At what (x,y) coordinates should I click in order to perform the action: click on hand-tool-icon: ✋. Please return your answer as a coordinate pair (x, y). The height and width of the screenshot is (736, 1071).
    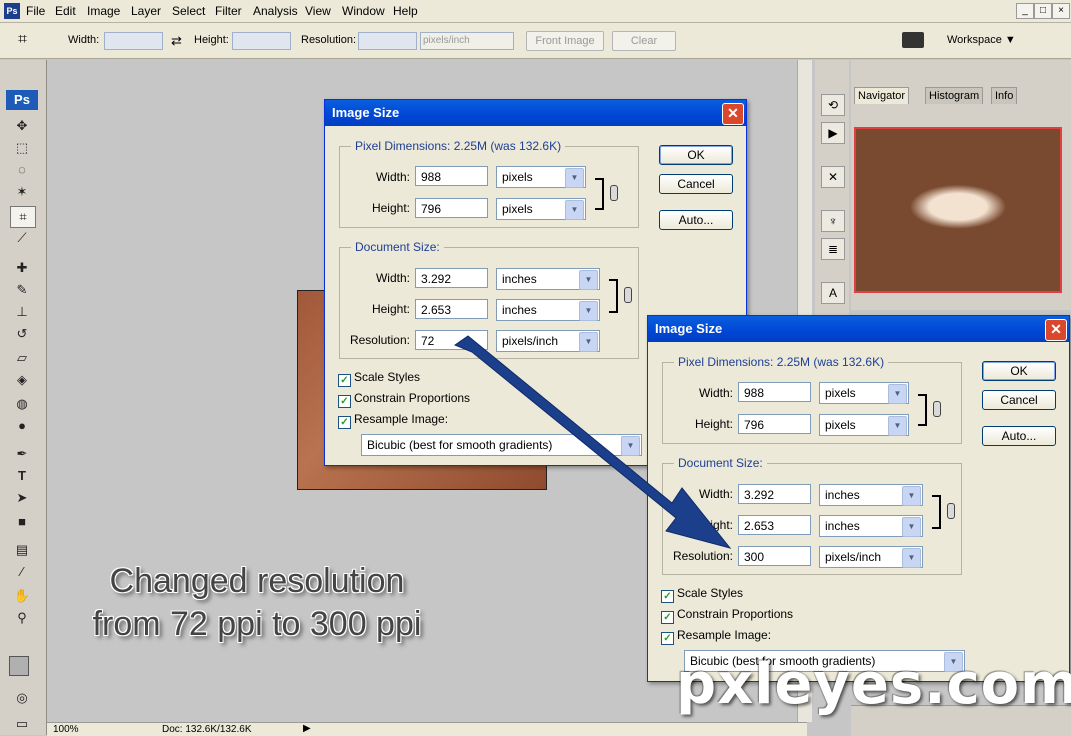
    Looking at the image, I should click on (22, 596).